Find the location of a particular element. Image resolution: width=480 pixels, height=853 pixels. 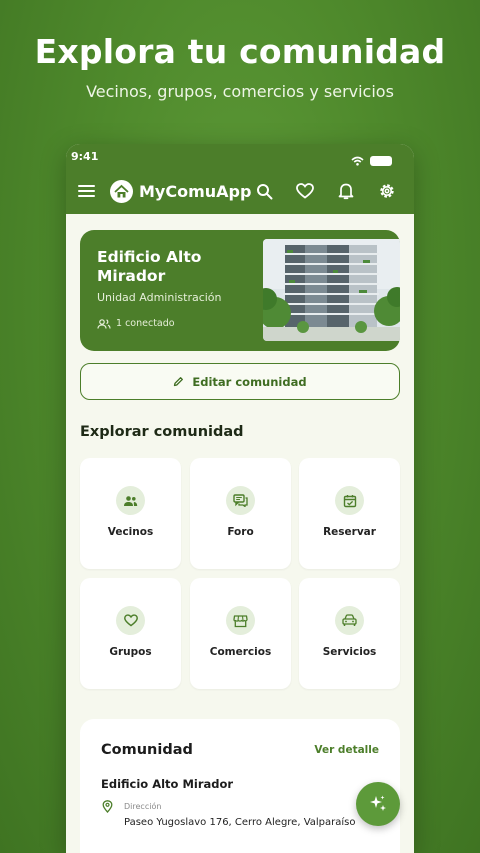

sparkles-icon is located at coordinates (378, 803).